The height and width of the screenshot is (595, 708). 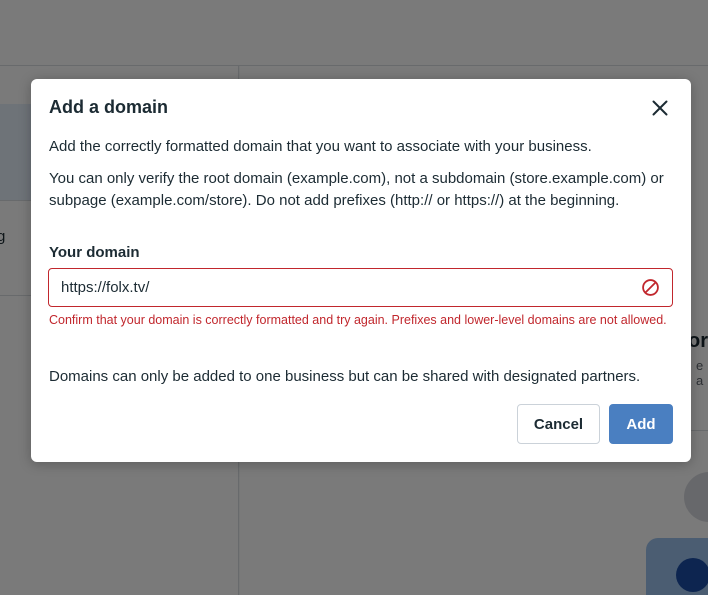 I want to click on close-icon, so click(x=660, y=108).